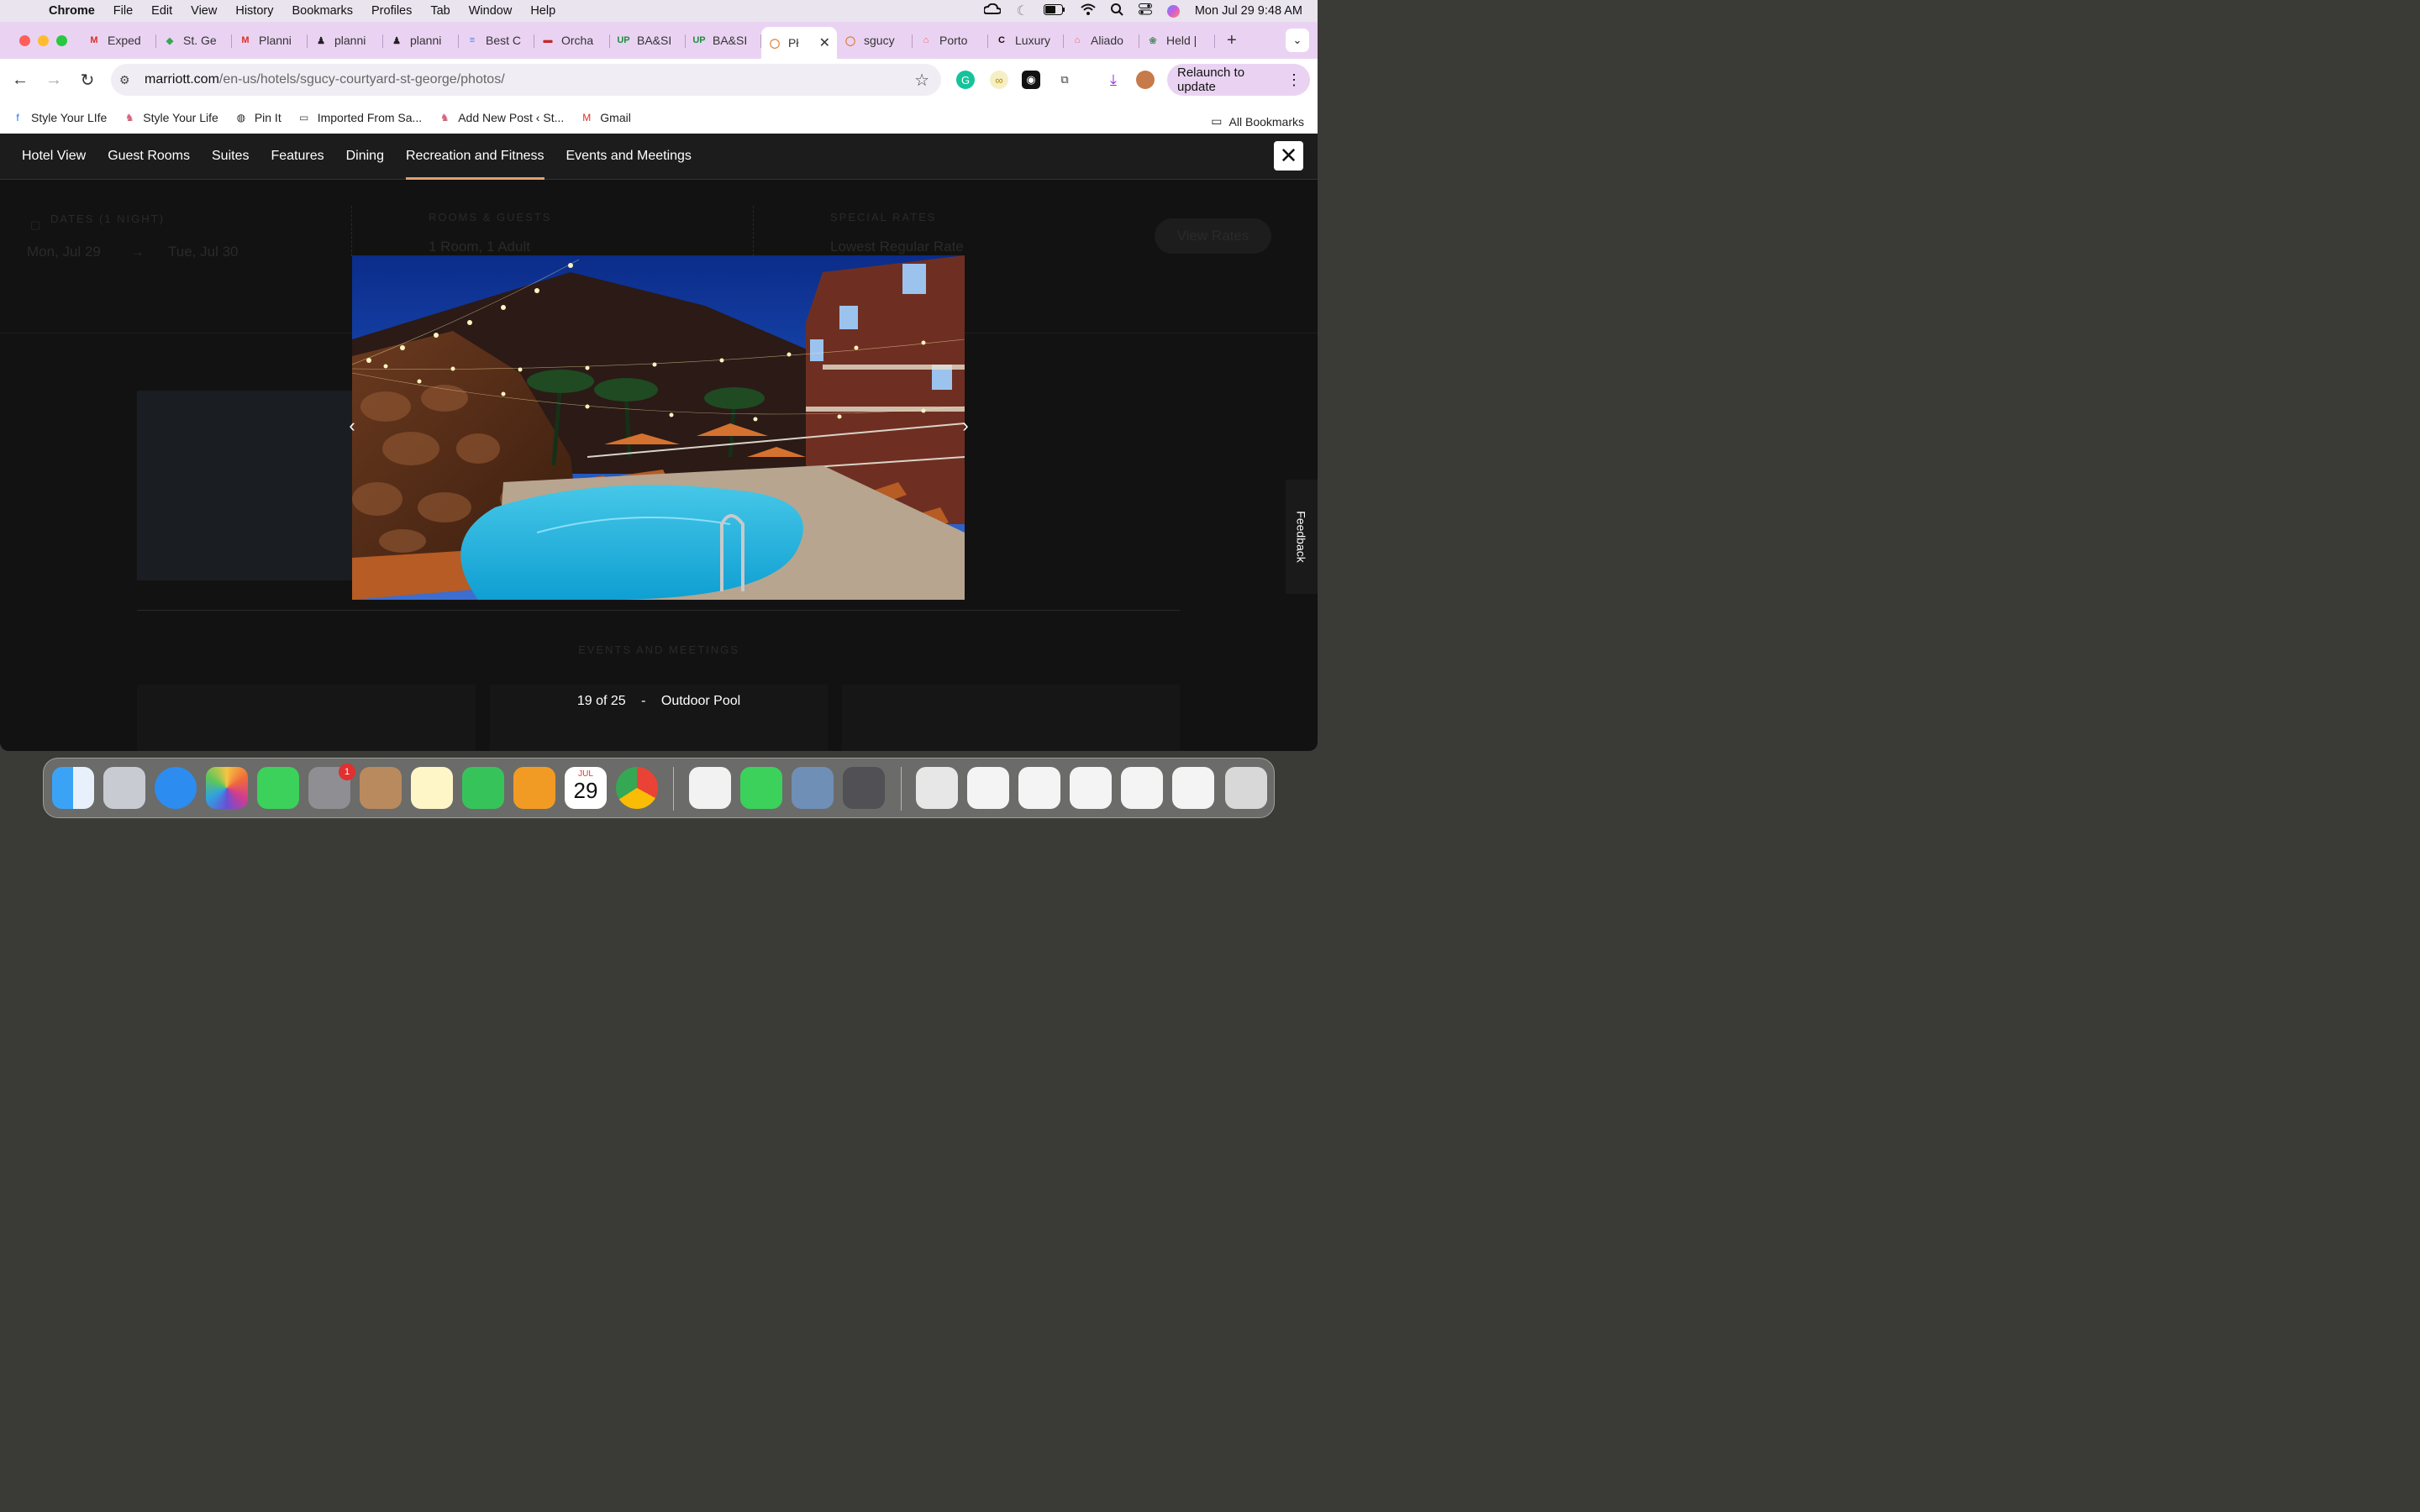  What do you see at coordinates (331, 786) in the screenshot?
I see `system-settings-icon: 1` at bounding box center [331, 786].